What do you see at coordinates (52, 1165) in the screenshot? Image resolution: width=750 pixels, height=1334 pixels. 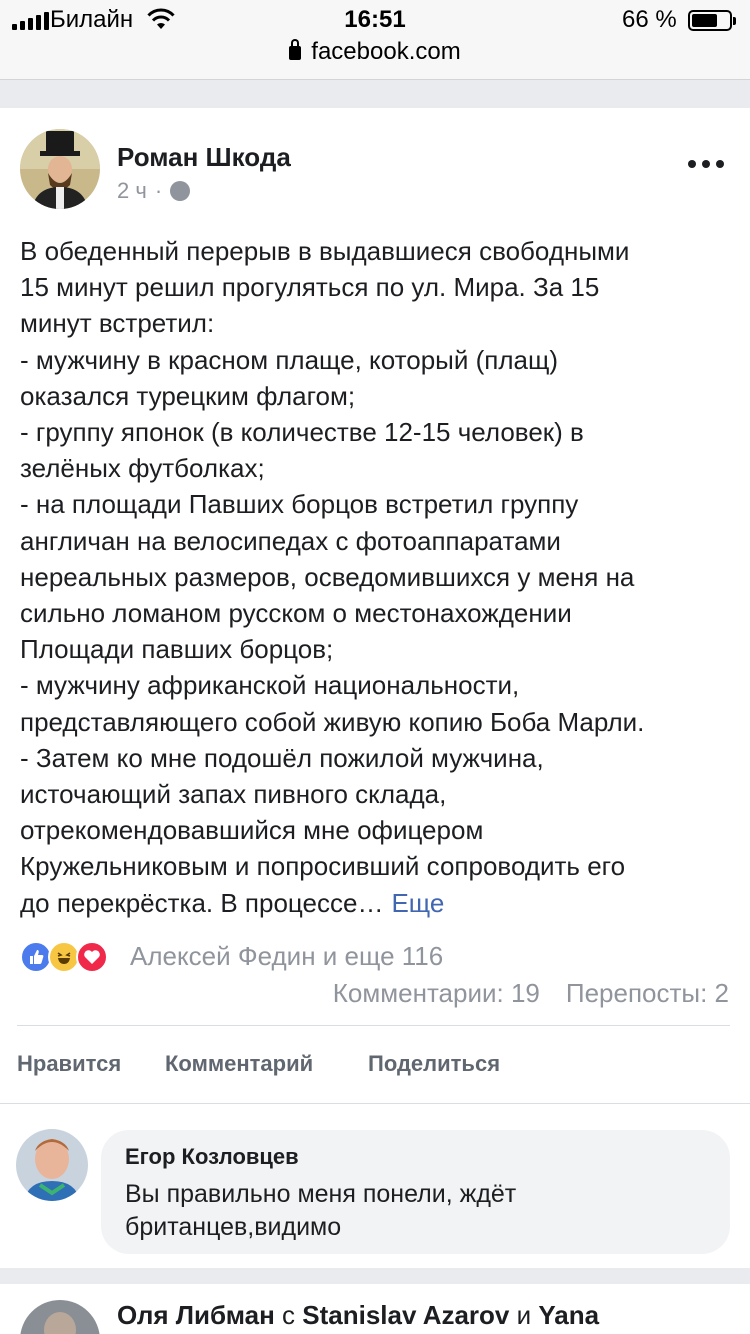 I see `commenter-avatar` at bounding box center [52, 1165].